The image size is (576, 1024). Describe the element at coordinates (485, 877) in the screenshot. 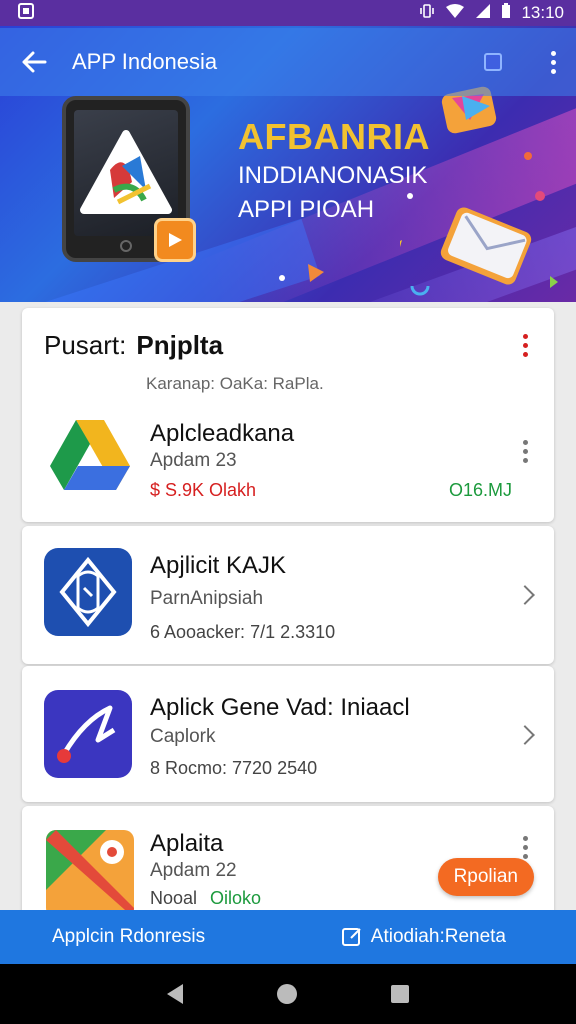

I see `install-button: Rpolian` at that location.